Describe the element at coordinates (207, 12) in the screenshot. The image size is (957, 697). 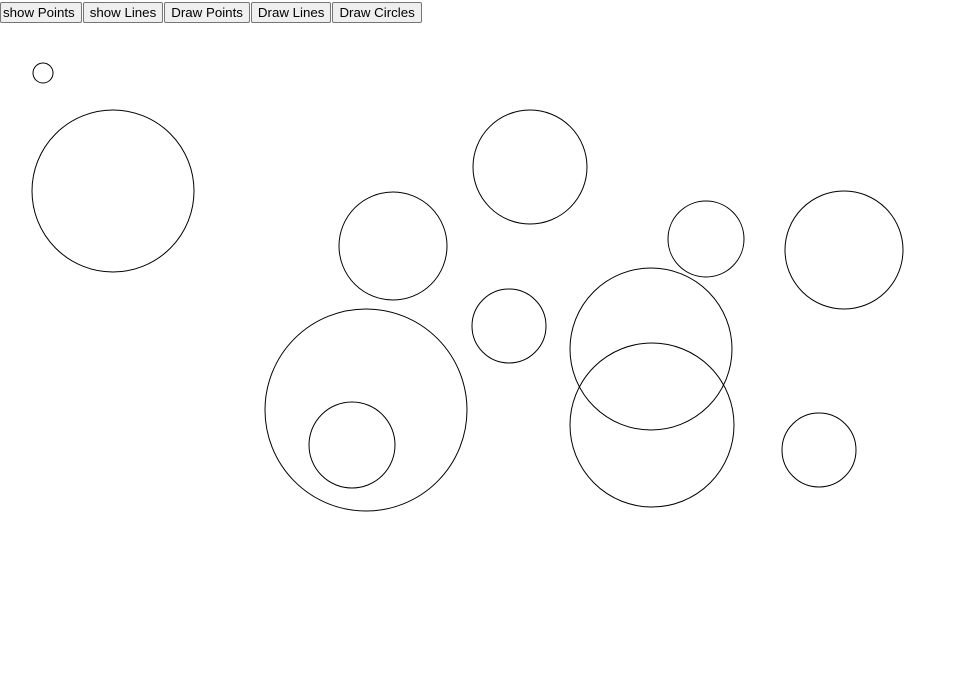
I see `draw-points-button: Draw Points` at that location.